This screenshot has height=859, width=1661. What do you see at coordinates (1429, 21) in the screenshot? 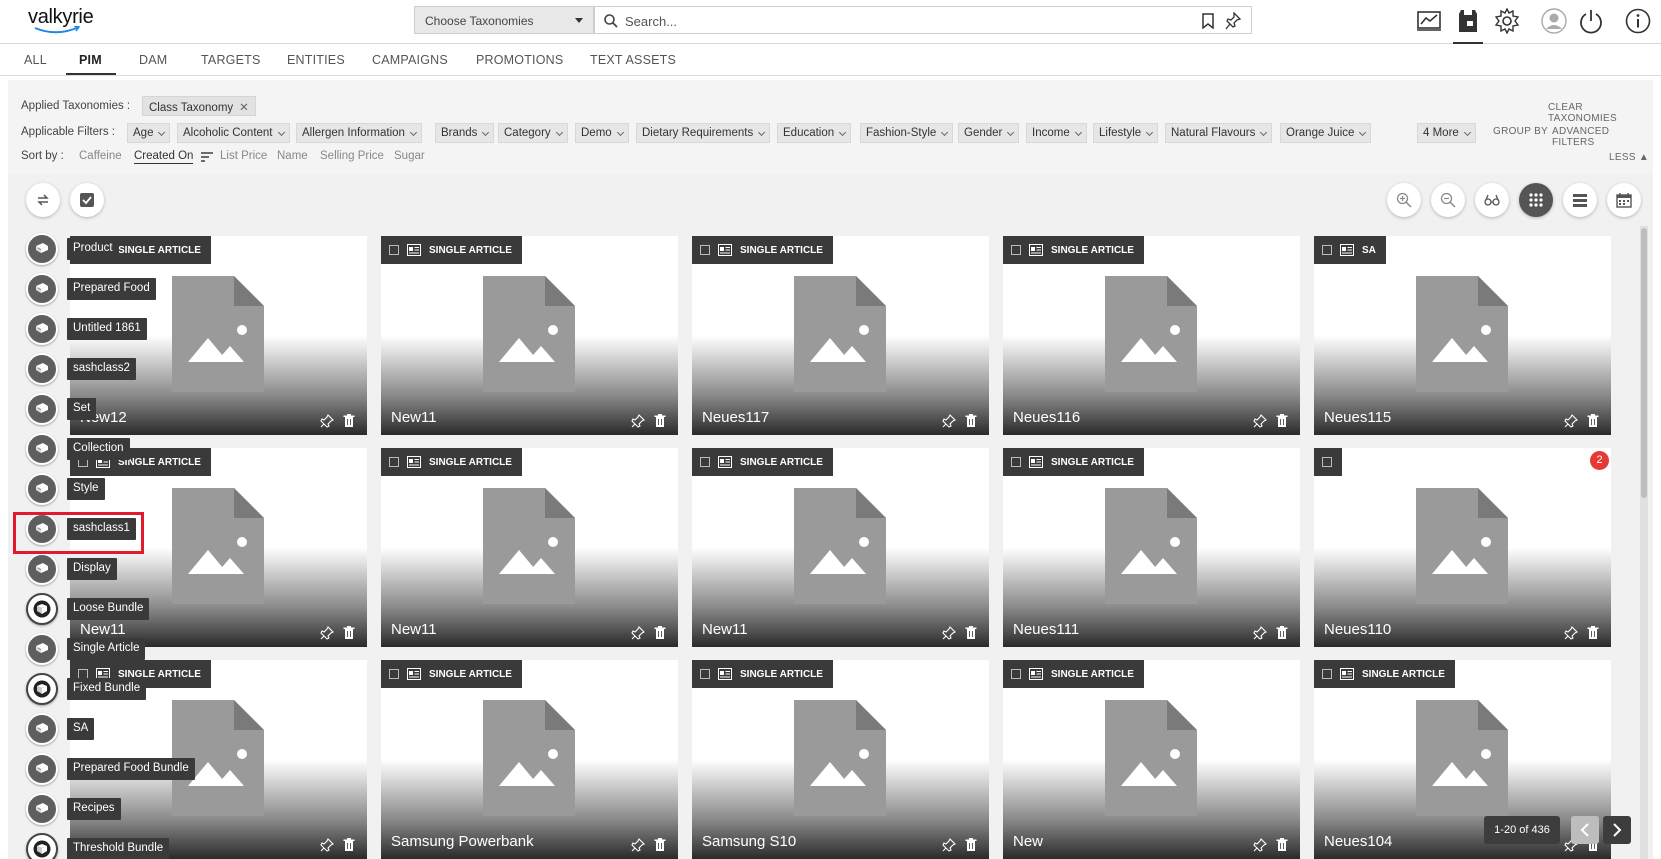
I see `analytics-chart-icon` at bounding box center [1429, 21].